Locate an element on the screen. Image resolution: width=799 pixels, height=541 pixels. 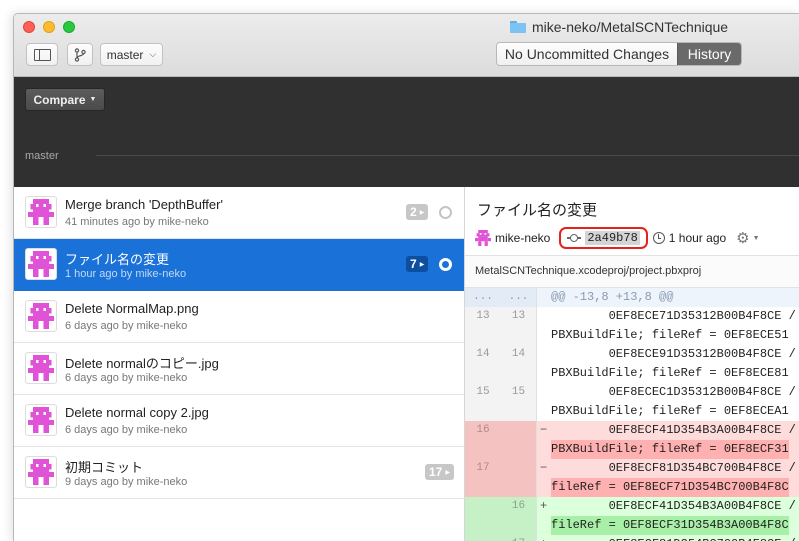
new-line-number: 17 is located at coordinates (519, 538).